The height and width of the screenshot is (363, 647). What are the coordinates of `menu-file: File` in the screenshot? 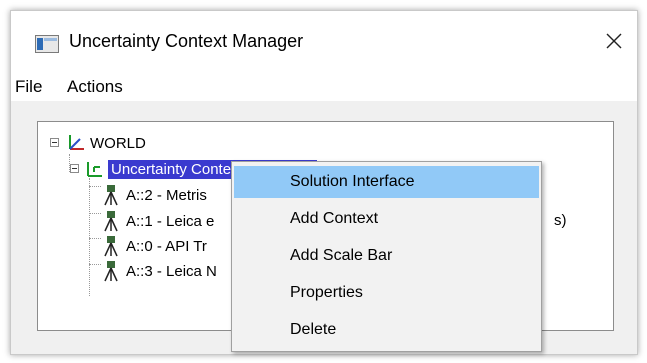 It's located at (28, 87).